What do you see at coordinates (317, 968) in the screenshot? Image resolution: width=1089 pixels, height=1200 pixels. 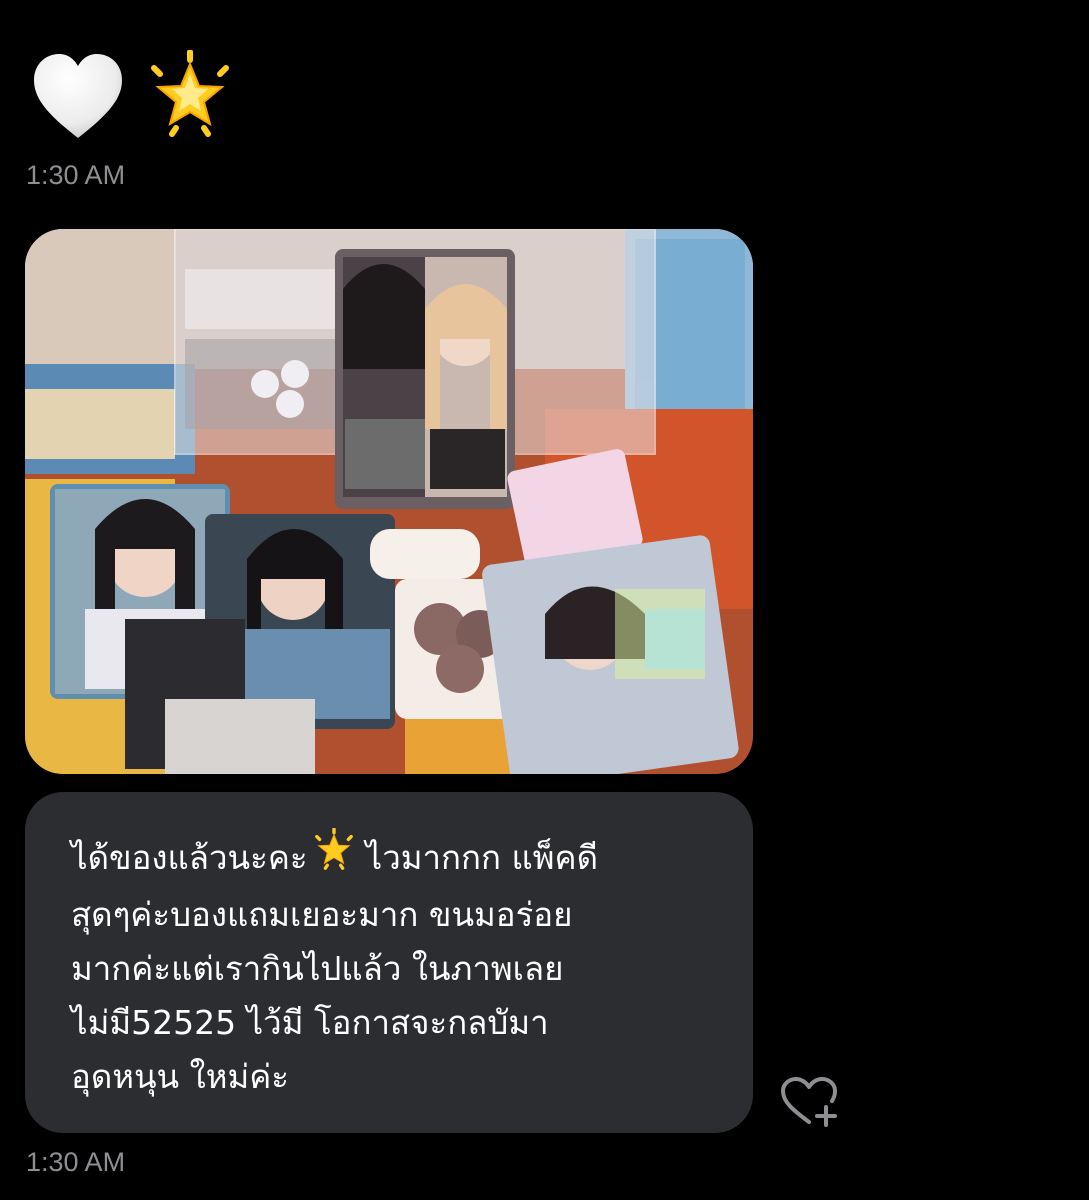 I see `message-line: มากค่ะแต่เรากินไปแล้ว ในภาพเลย` at bounding box center [317, 968].